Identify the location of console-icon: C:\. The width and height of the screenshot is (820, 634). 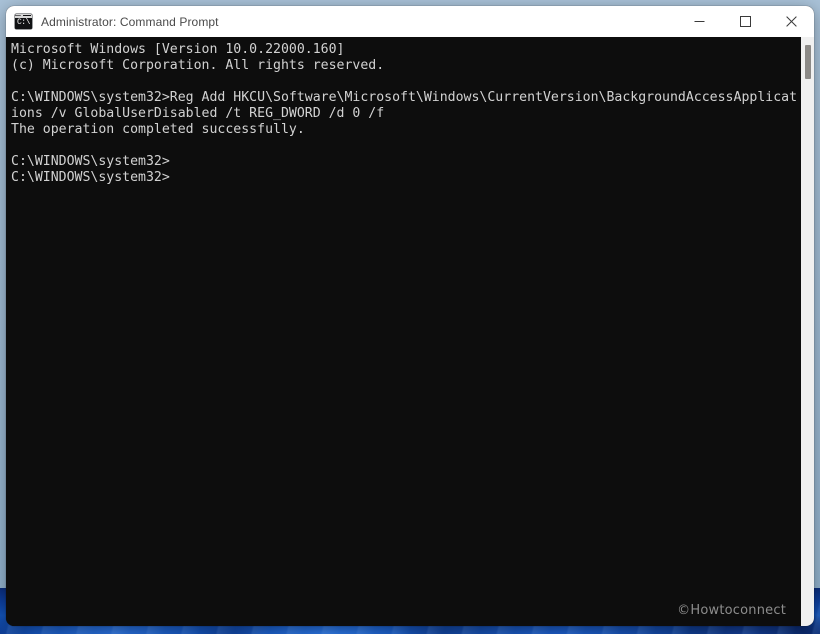
(23, 21).